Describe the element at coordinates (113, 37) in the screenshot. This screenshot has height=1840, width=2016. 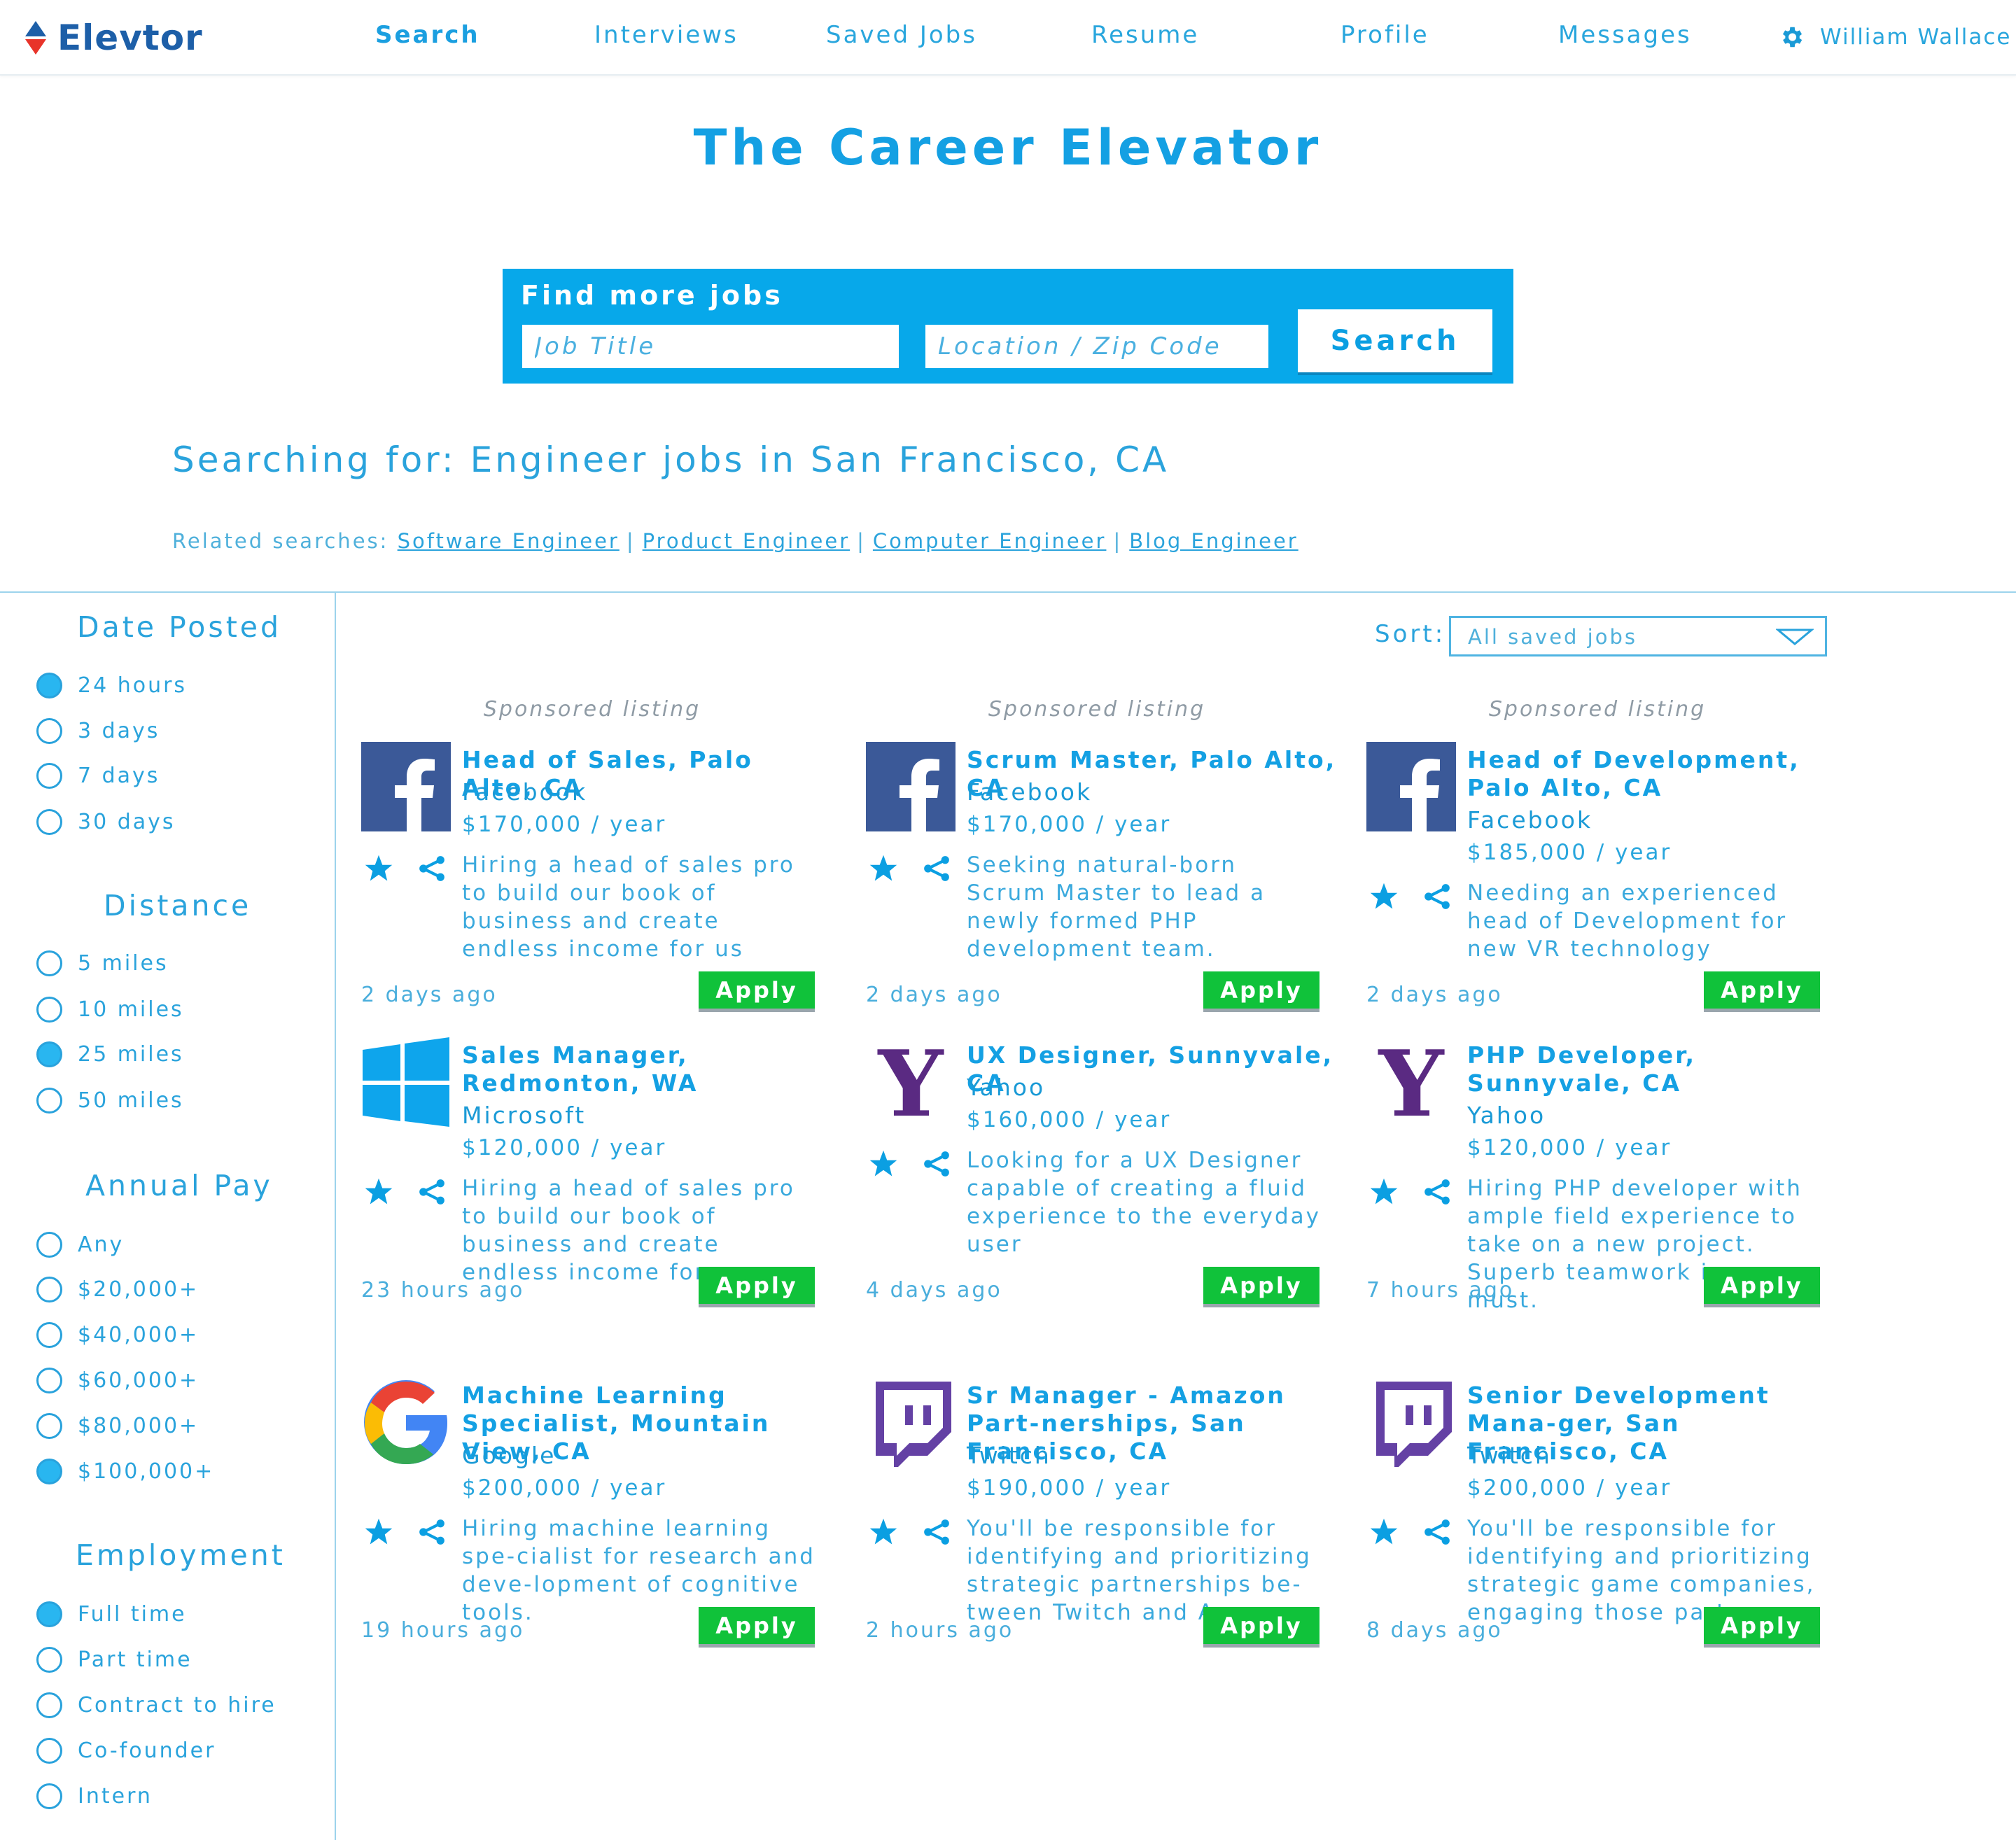
I see `logo: Elevtor` at that location.